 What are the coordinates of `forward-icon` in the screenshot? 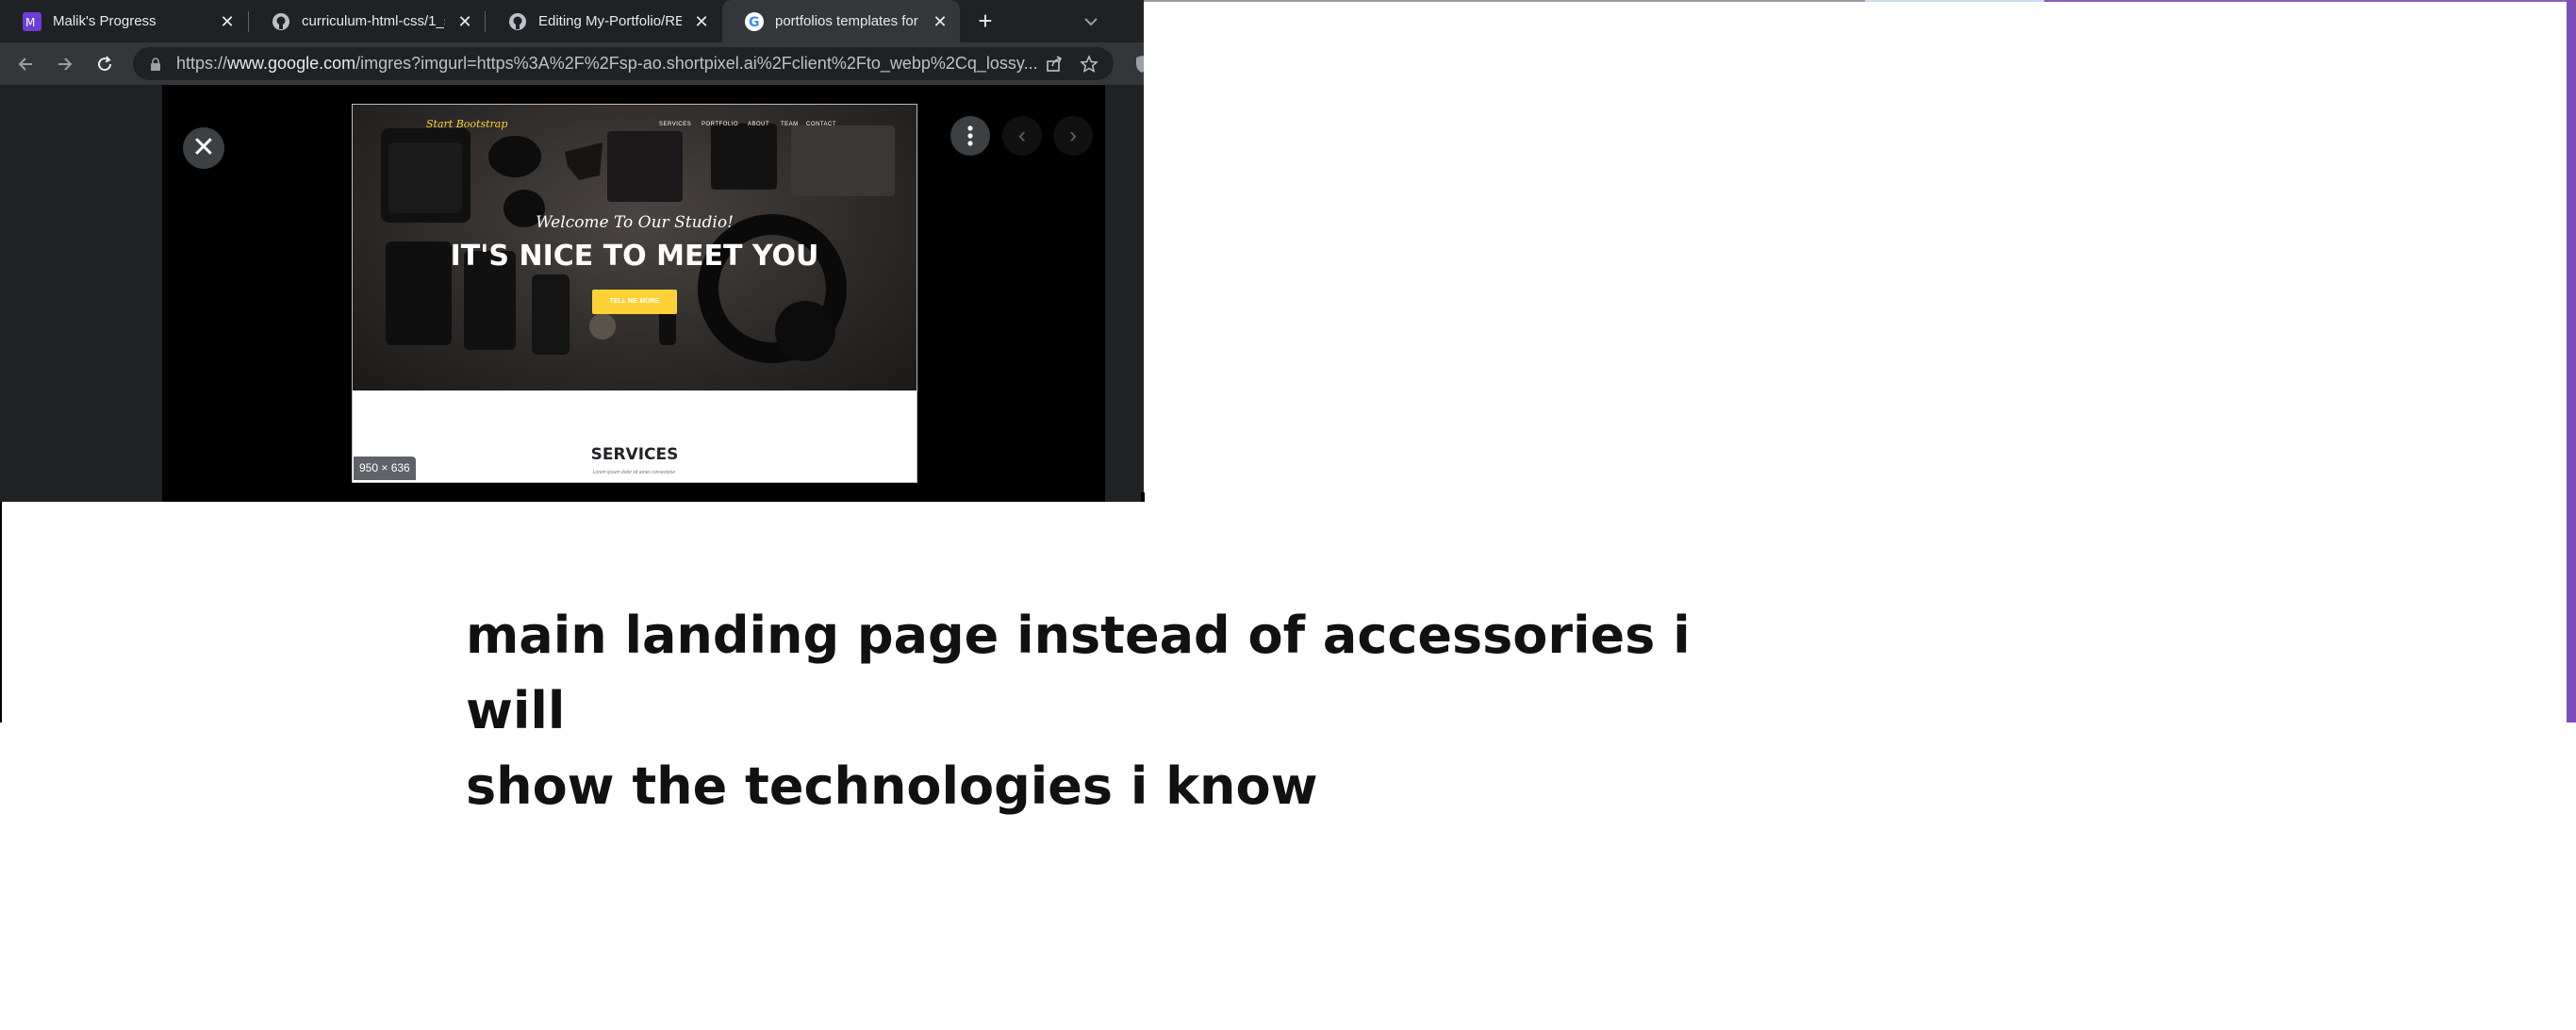 It's located at (65, 64).